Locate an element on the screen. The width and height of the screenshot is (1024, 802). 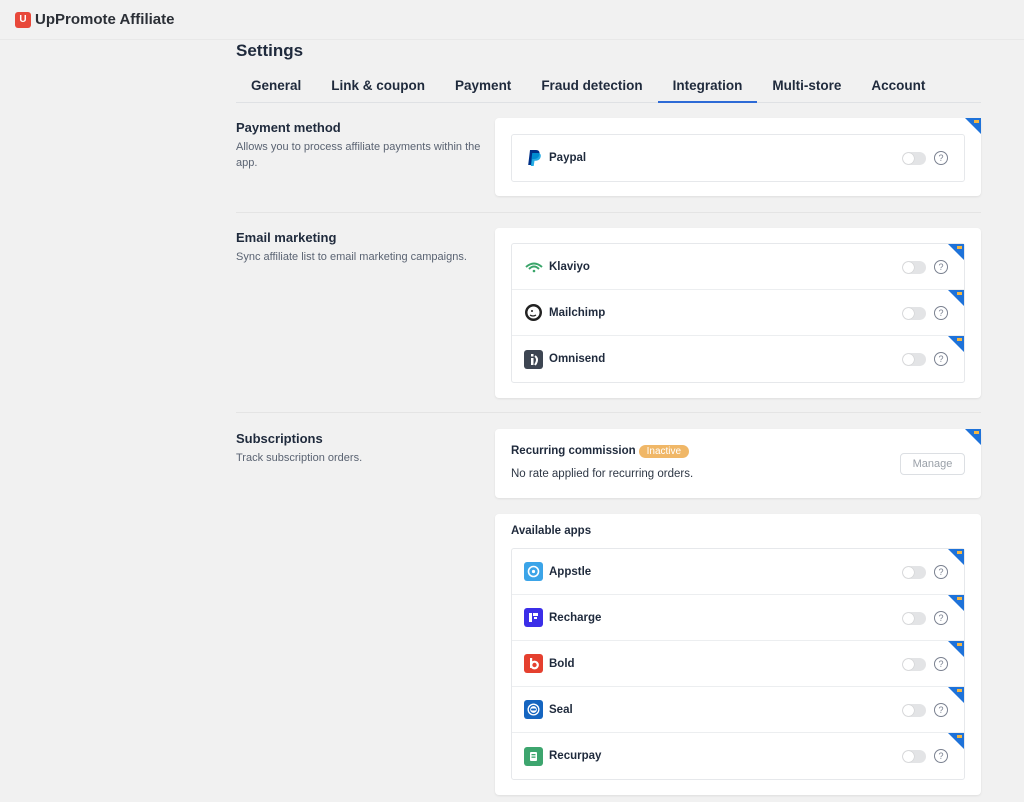
email-marketing-card: Klaviyo ? Mailchimp ? Omnisend ? is located at coordinates (738, 313).